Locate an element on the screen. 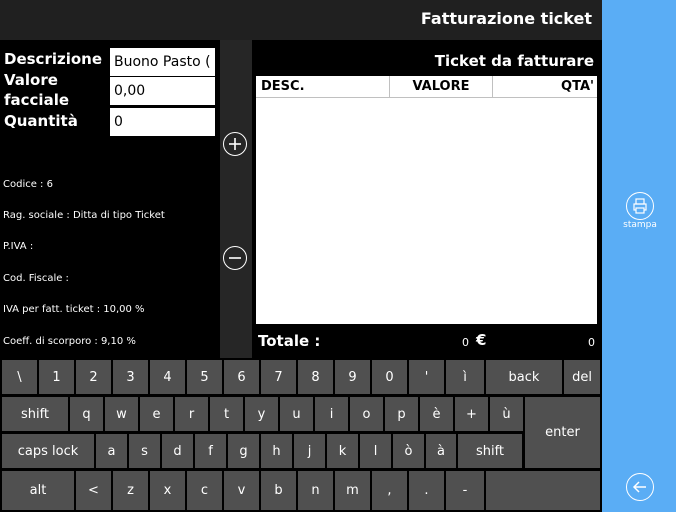  key-minus: - is located at coordinates (465, 490).